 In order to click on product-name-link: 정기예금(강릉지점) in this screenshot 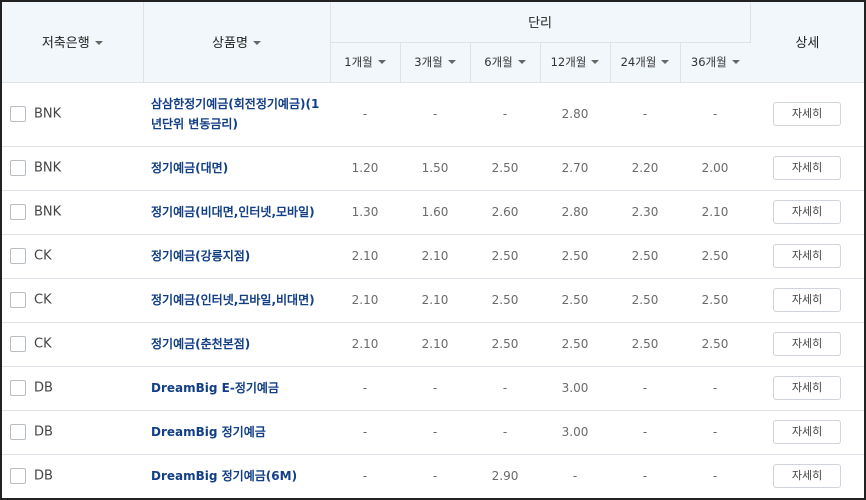, I will do `click(236, 256)`.